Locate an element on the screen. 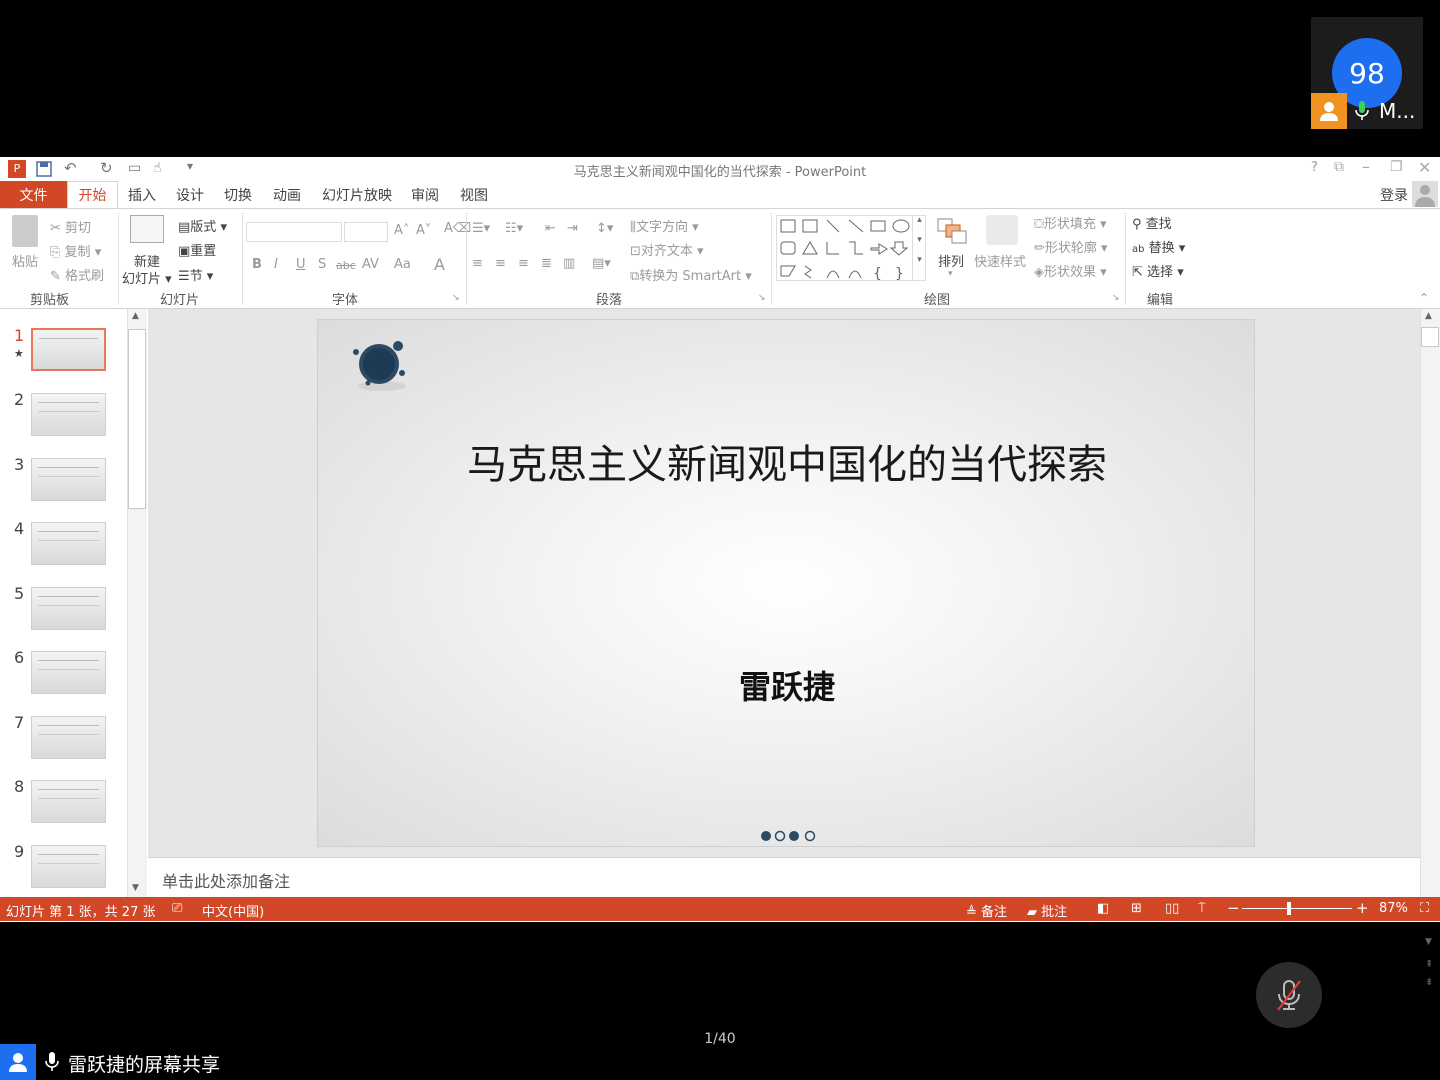 This screenshot has width=1440, height=1080. notes-pane: 单击此处添加备注 is located at coordinates (784, 877).